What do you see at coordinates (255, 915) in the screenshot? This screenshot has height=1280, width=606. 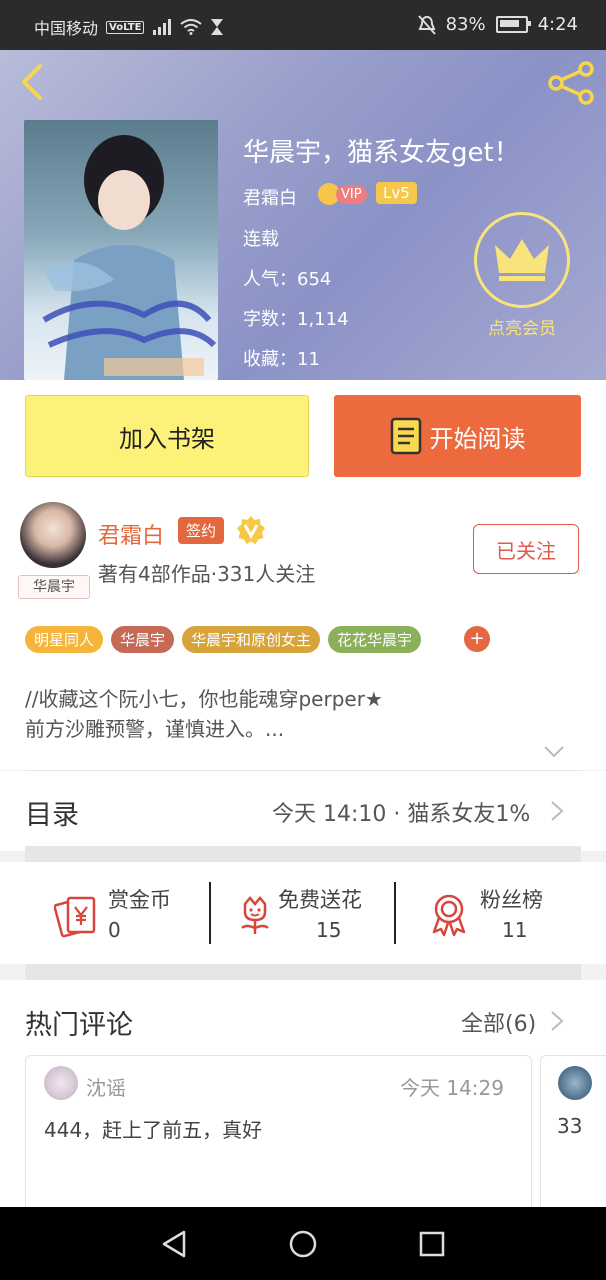 I see `flower-icon` at bounding box center [255, 915].